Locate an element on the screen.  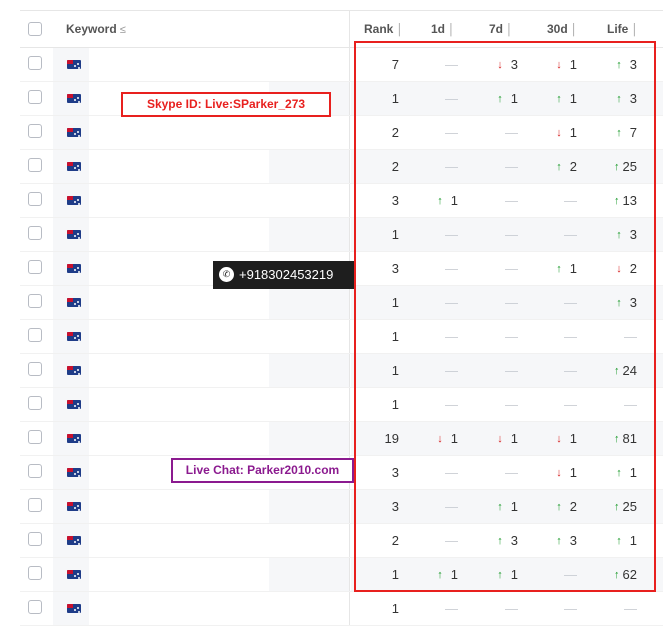
table-row: 7— ↓ 3 ↓ 1 ↑ 3 is located at coordinates (341, 65).